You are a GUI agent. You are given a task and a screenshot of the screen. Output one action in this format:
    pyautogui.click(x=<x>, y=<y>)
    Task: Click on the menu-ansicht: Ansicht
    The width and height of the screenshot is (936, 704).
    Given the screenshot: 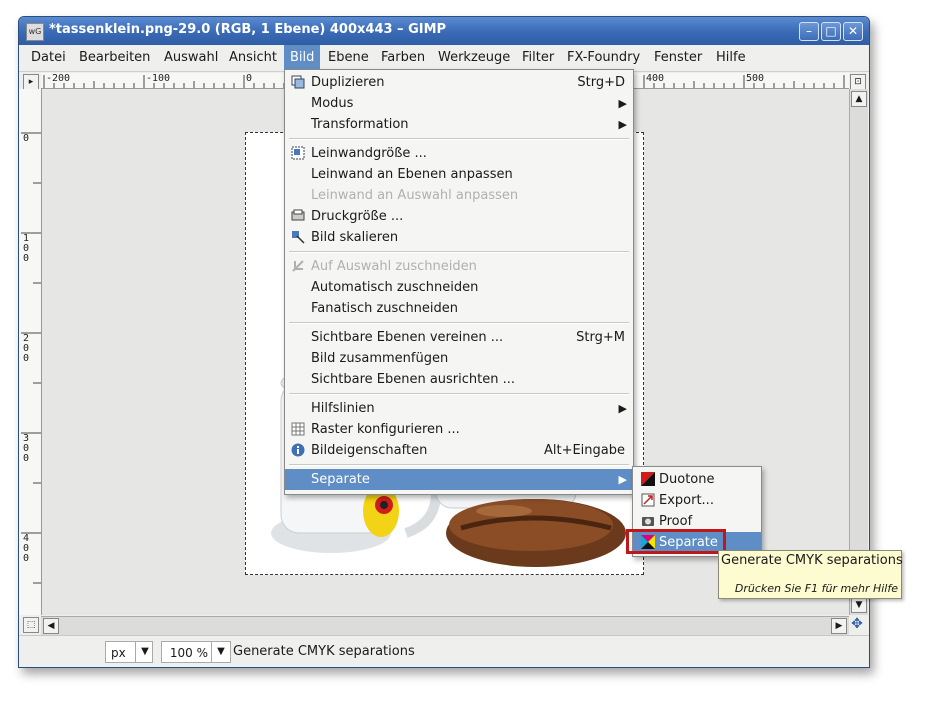 What is the action you would take?
    pyautogui.click(x=253, y=58)
    